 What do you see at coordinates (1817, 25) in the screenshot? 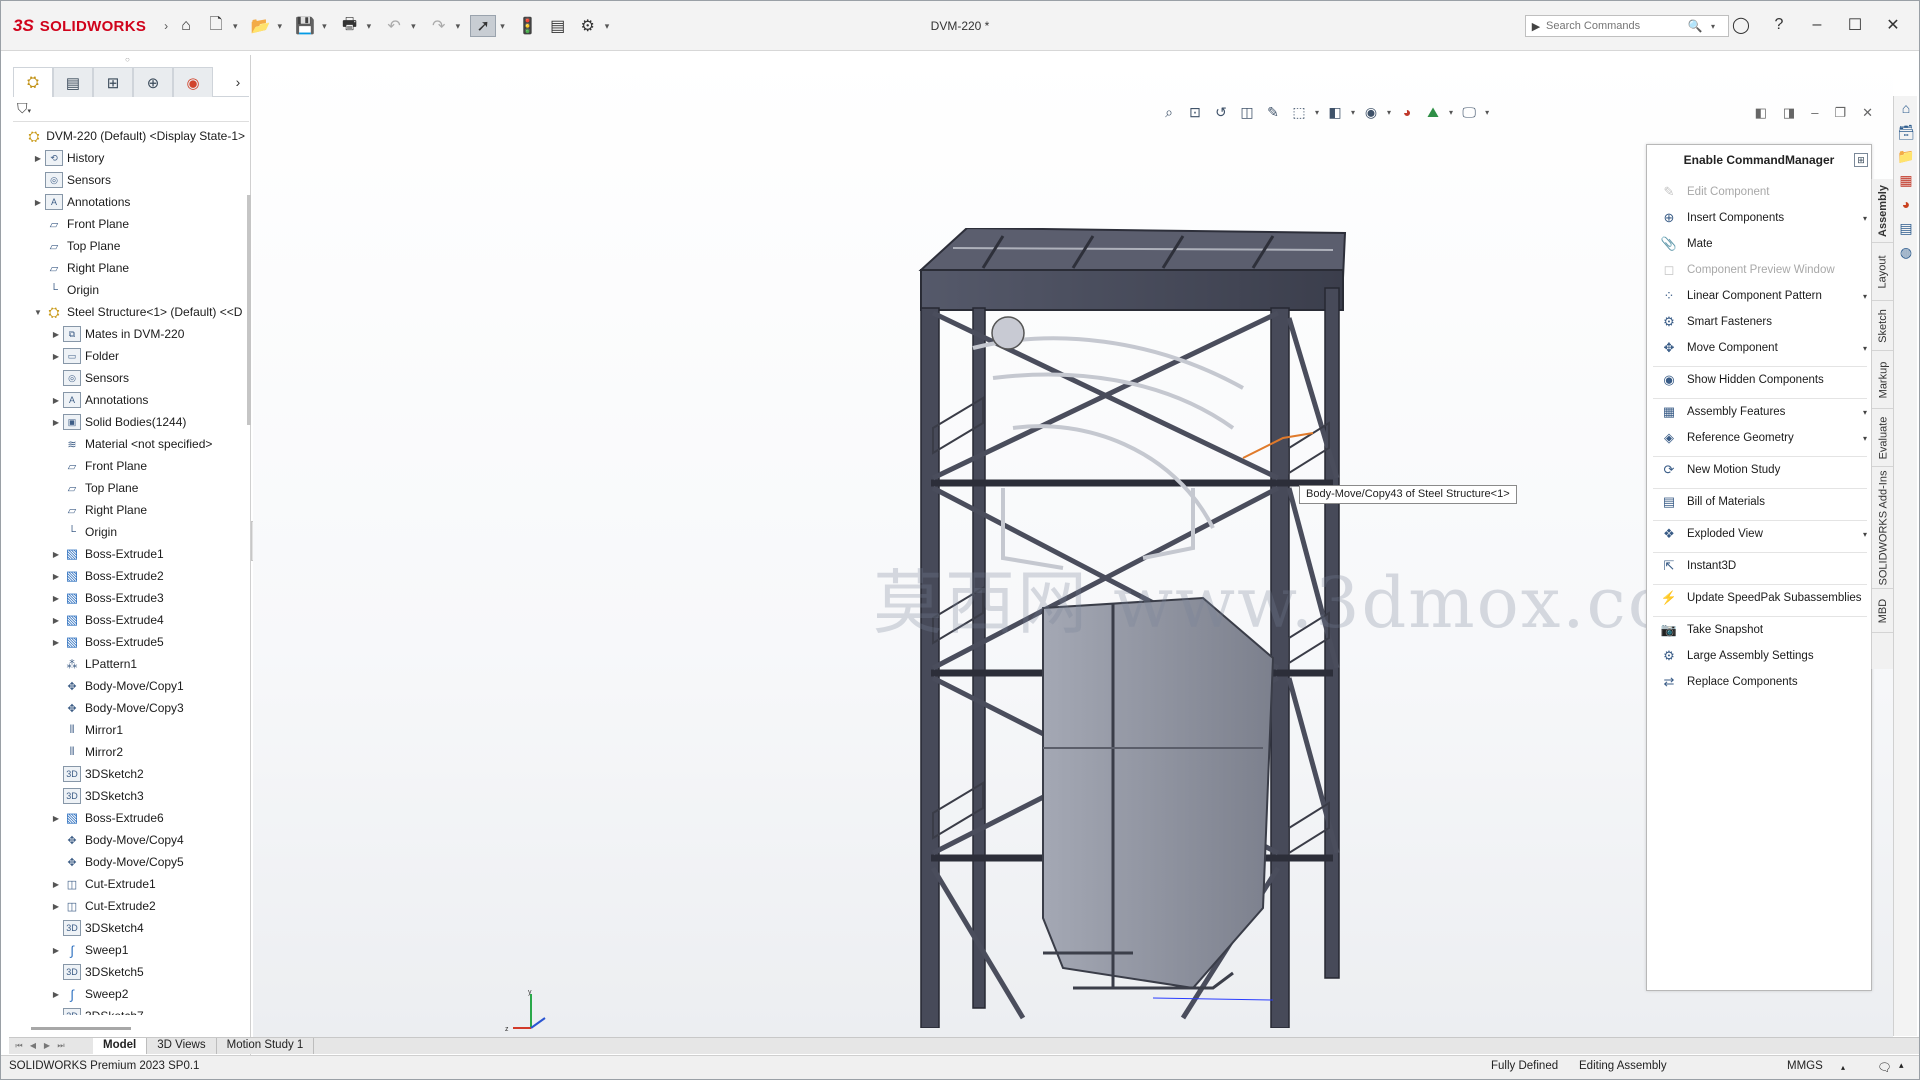
I see `minimize-icon: –` at bounding box center [1817, 25].